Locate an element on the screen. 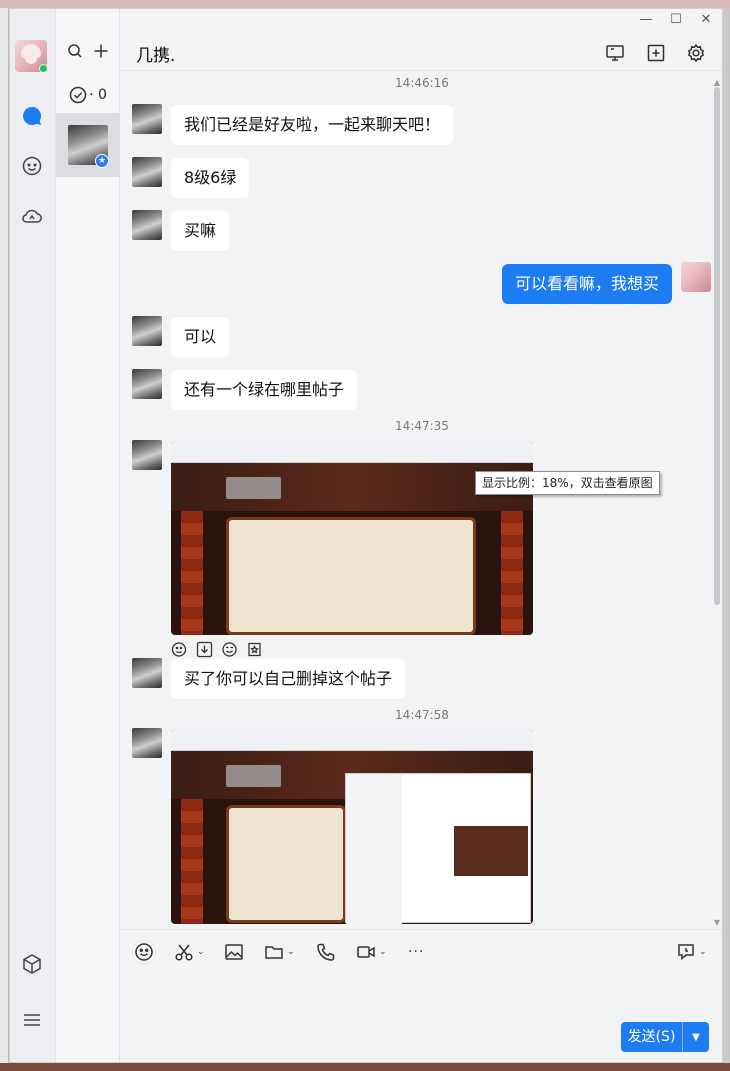  screen-share-icon is located at coordinates (615, 53).